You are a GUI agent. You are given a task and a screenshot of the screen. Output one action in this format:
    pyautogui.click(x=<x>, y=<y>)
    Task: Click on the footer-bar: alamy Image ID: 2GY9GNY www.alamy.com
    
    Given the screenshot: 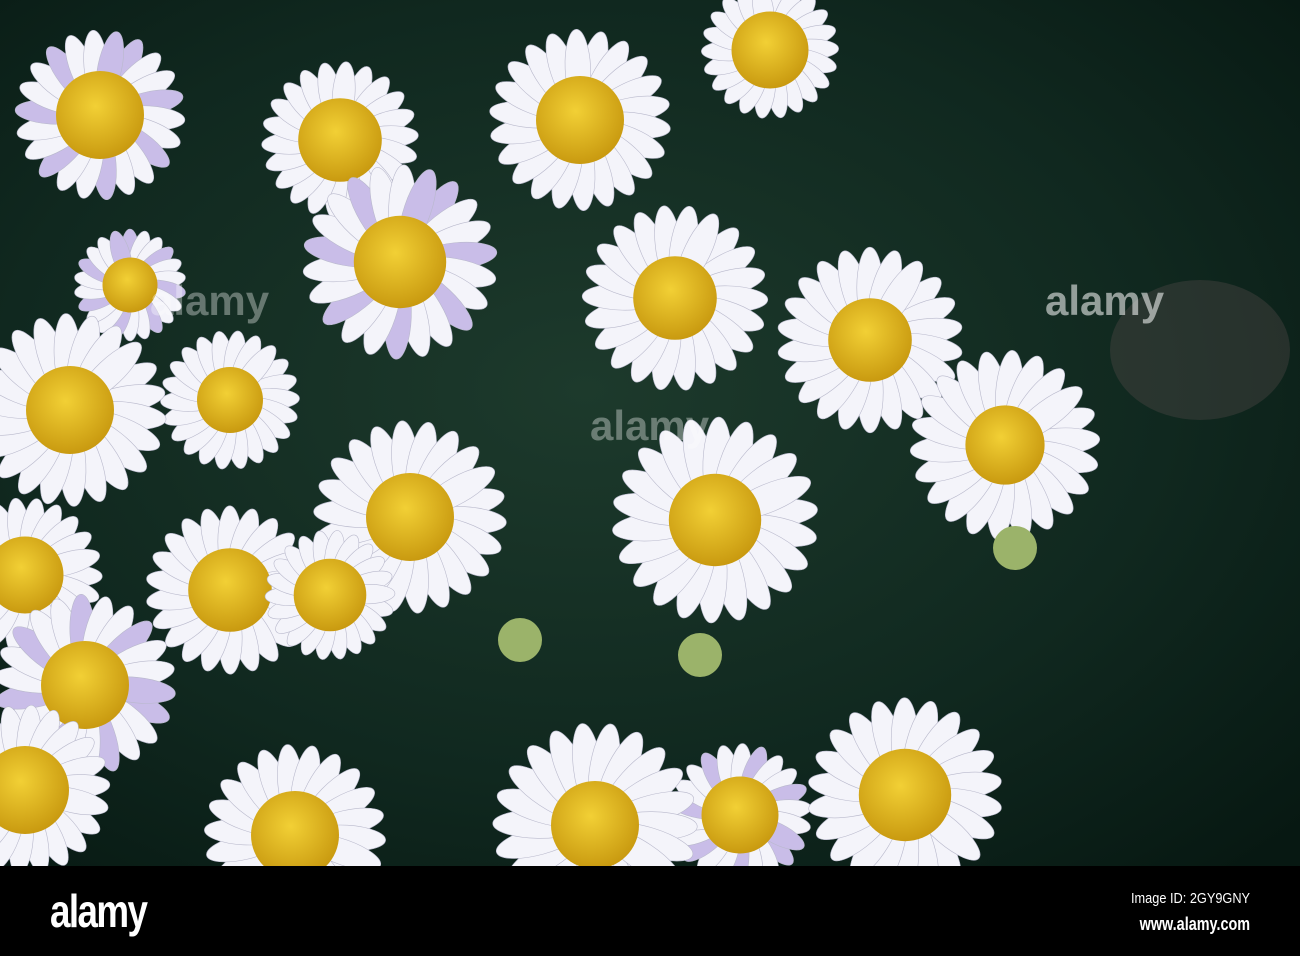 What is the action you would take?
    pyautogui.click(x=650, y=911)
    